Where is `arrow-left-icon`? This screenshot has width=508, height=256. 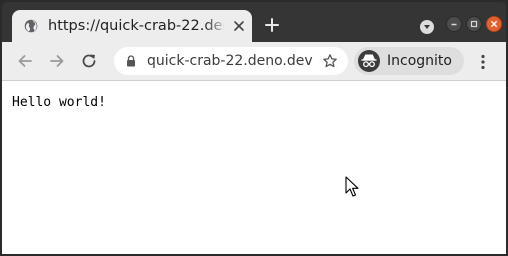
arrow-left-icon is located at coordinates (25, 61).